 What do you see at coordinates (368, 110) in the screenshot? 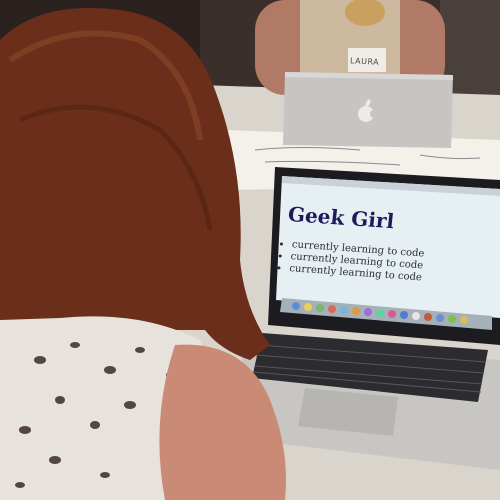
I see `back-laptop` at bounding box center [368, 110].